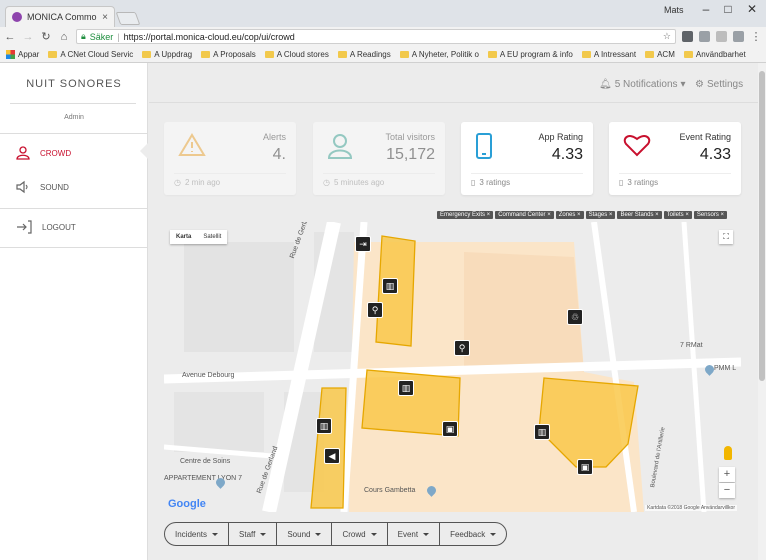  What do you see at coordinates (414, 534) in the screenshot?
I see `event-dropdown: Event` at bounding box center [414, 534].